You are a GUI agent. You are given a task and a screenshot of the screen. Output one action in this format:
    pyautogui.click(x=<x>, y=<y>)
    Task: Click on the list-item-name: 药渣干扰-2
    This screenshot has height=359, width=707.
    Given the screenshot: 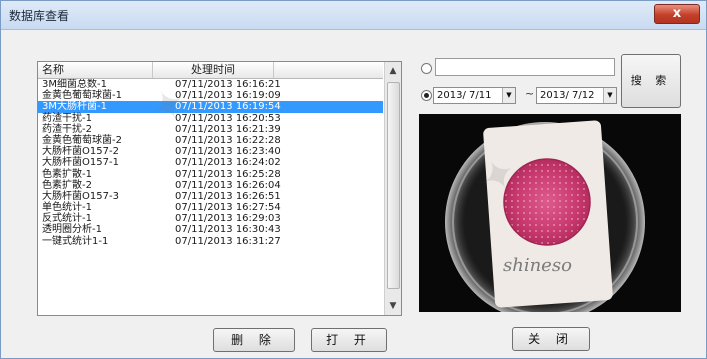 What is the action you would take?
    pyautogui.click(x=67, y=129)
    